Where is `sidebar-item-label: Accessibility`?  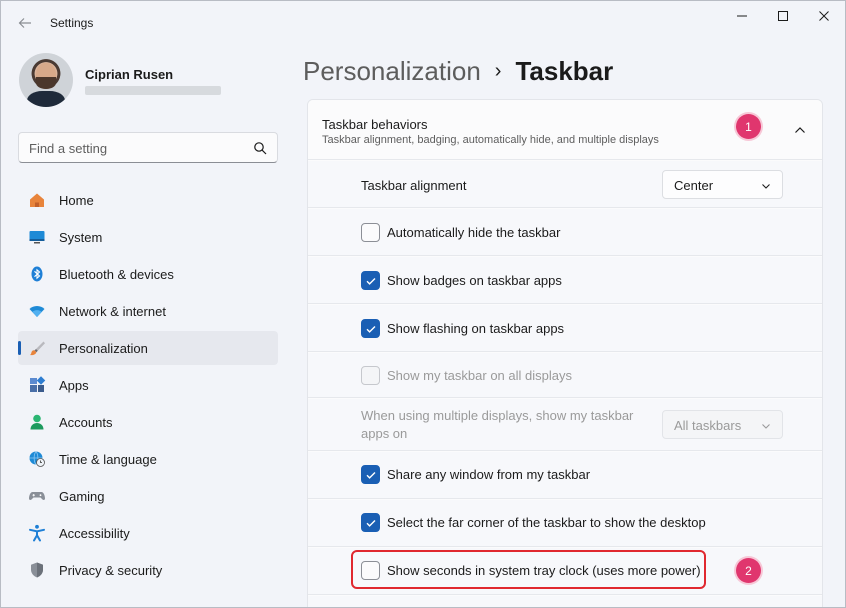
sidebar-item-label: Accessibility is located at coordinates (94, 533).